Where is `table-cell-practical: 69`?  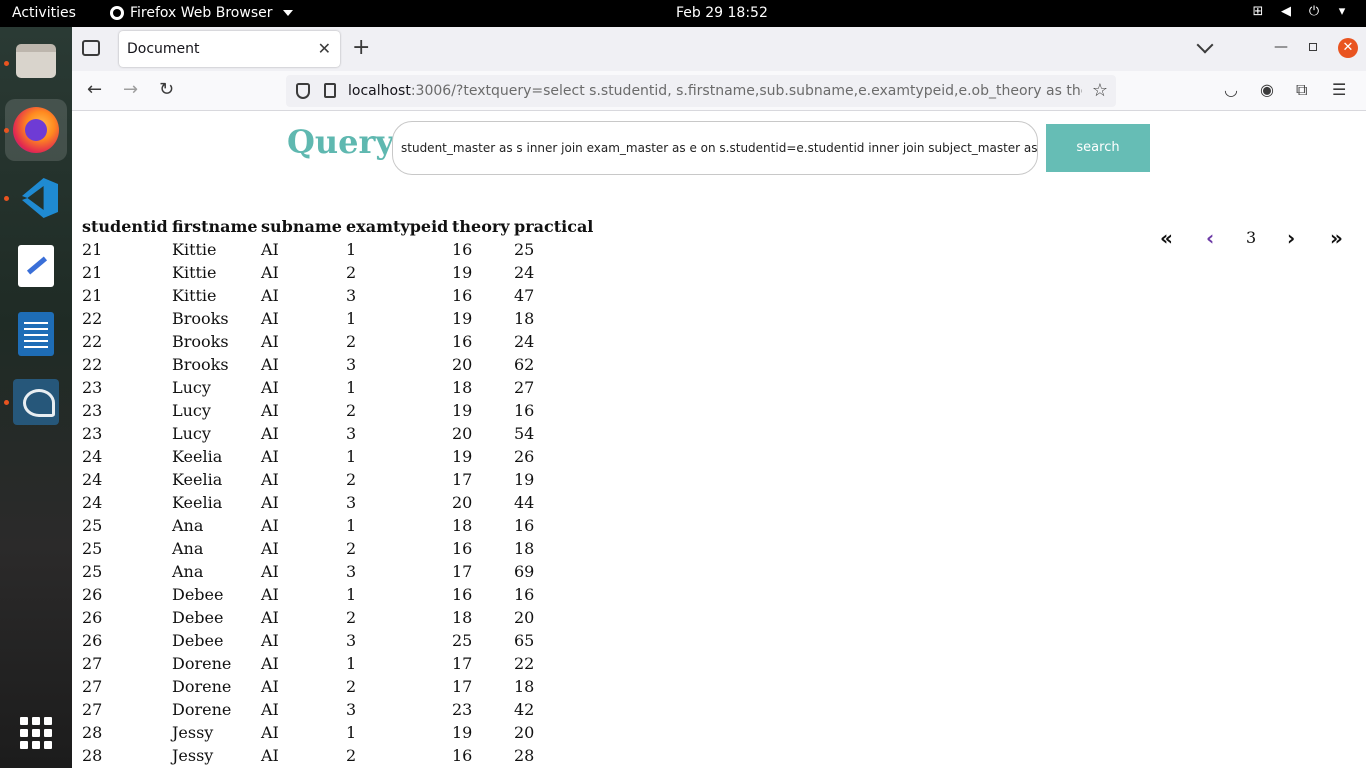 table-cell-practical: 69 is located at coordinates (524, 571).